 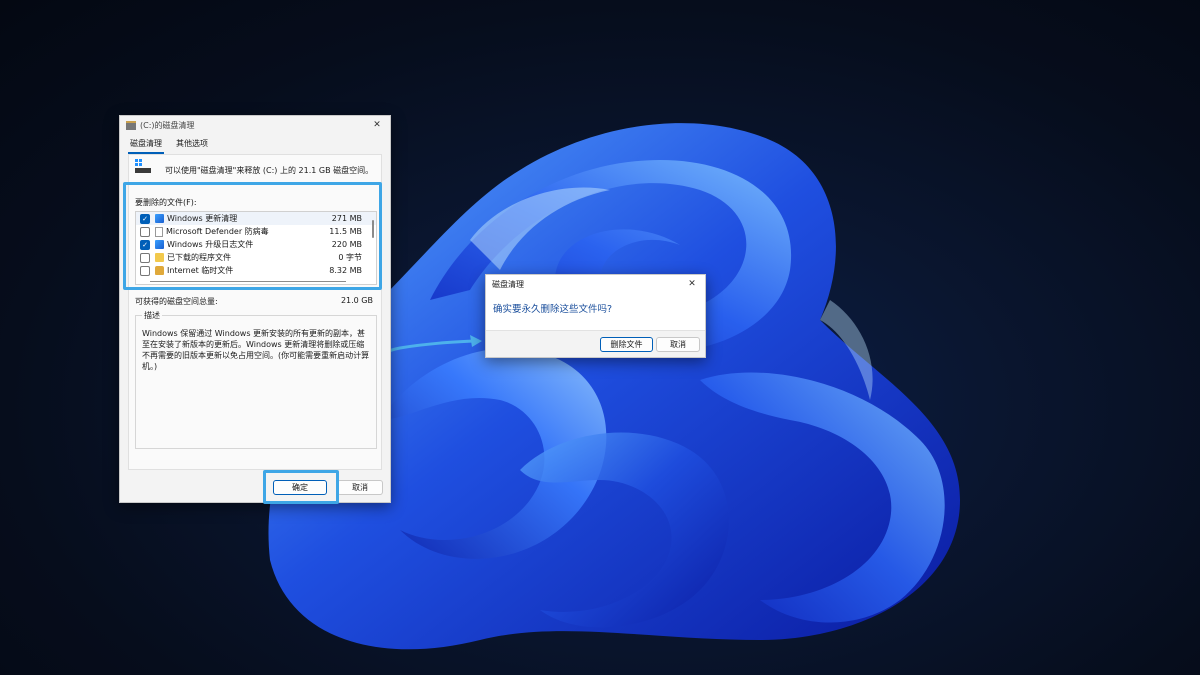 What do you see at coordinates (360, 487) in the screenshot?
I see `cancel-button: 取消` at bounding box center [360, 487].